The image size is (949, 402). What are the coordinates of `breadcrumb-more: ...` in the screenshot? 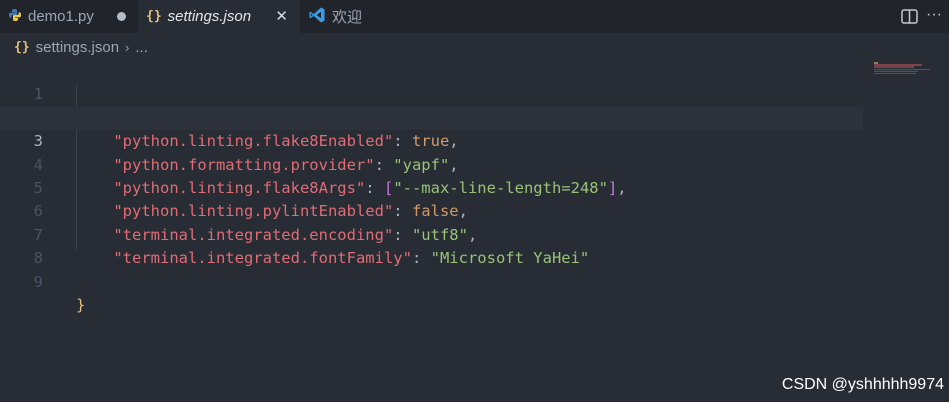 It's located at (141, 47).